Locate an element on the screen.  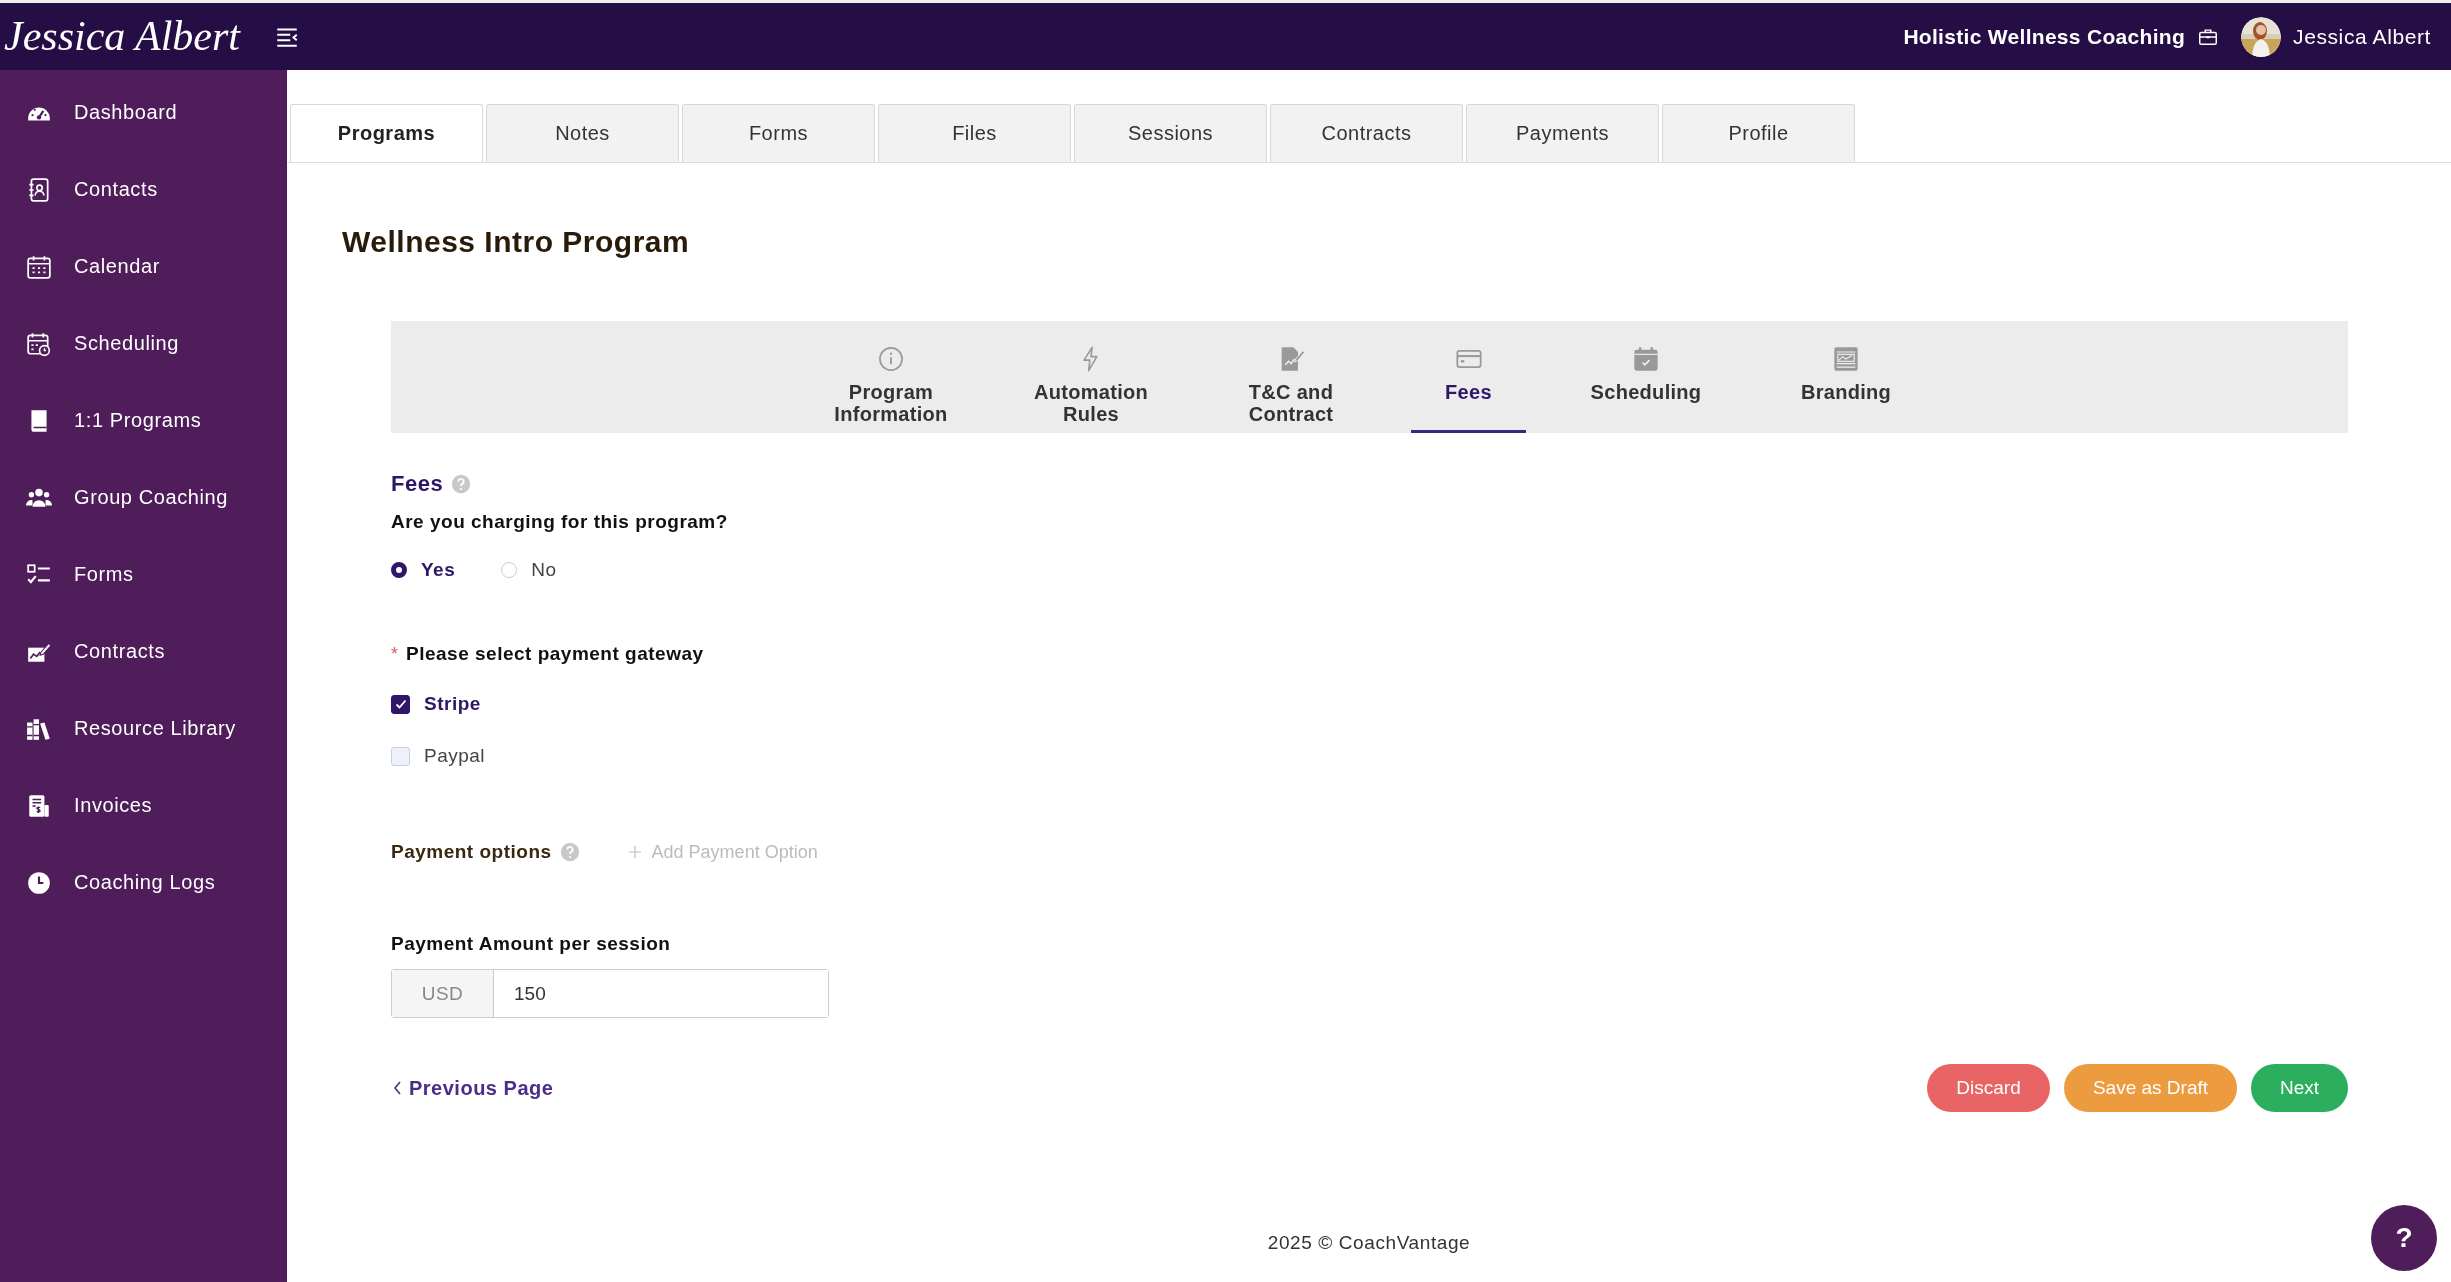
sidebar-item: Invoices is located at coordinates (143, 805).